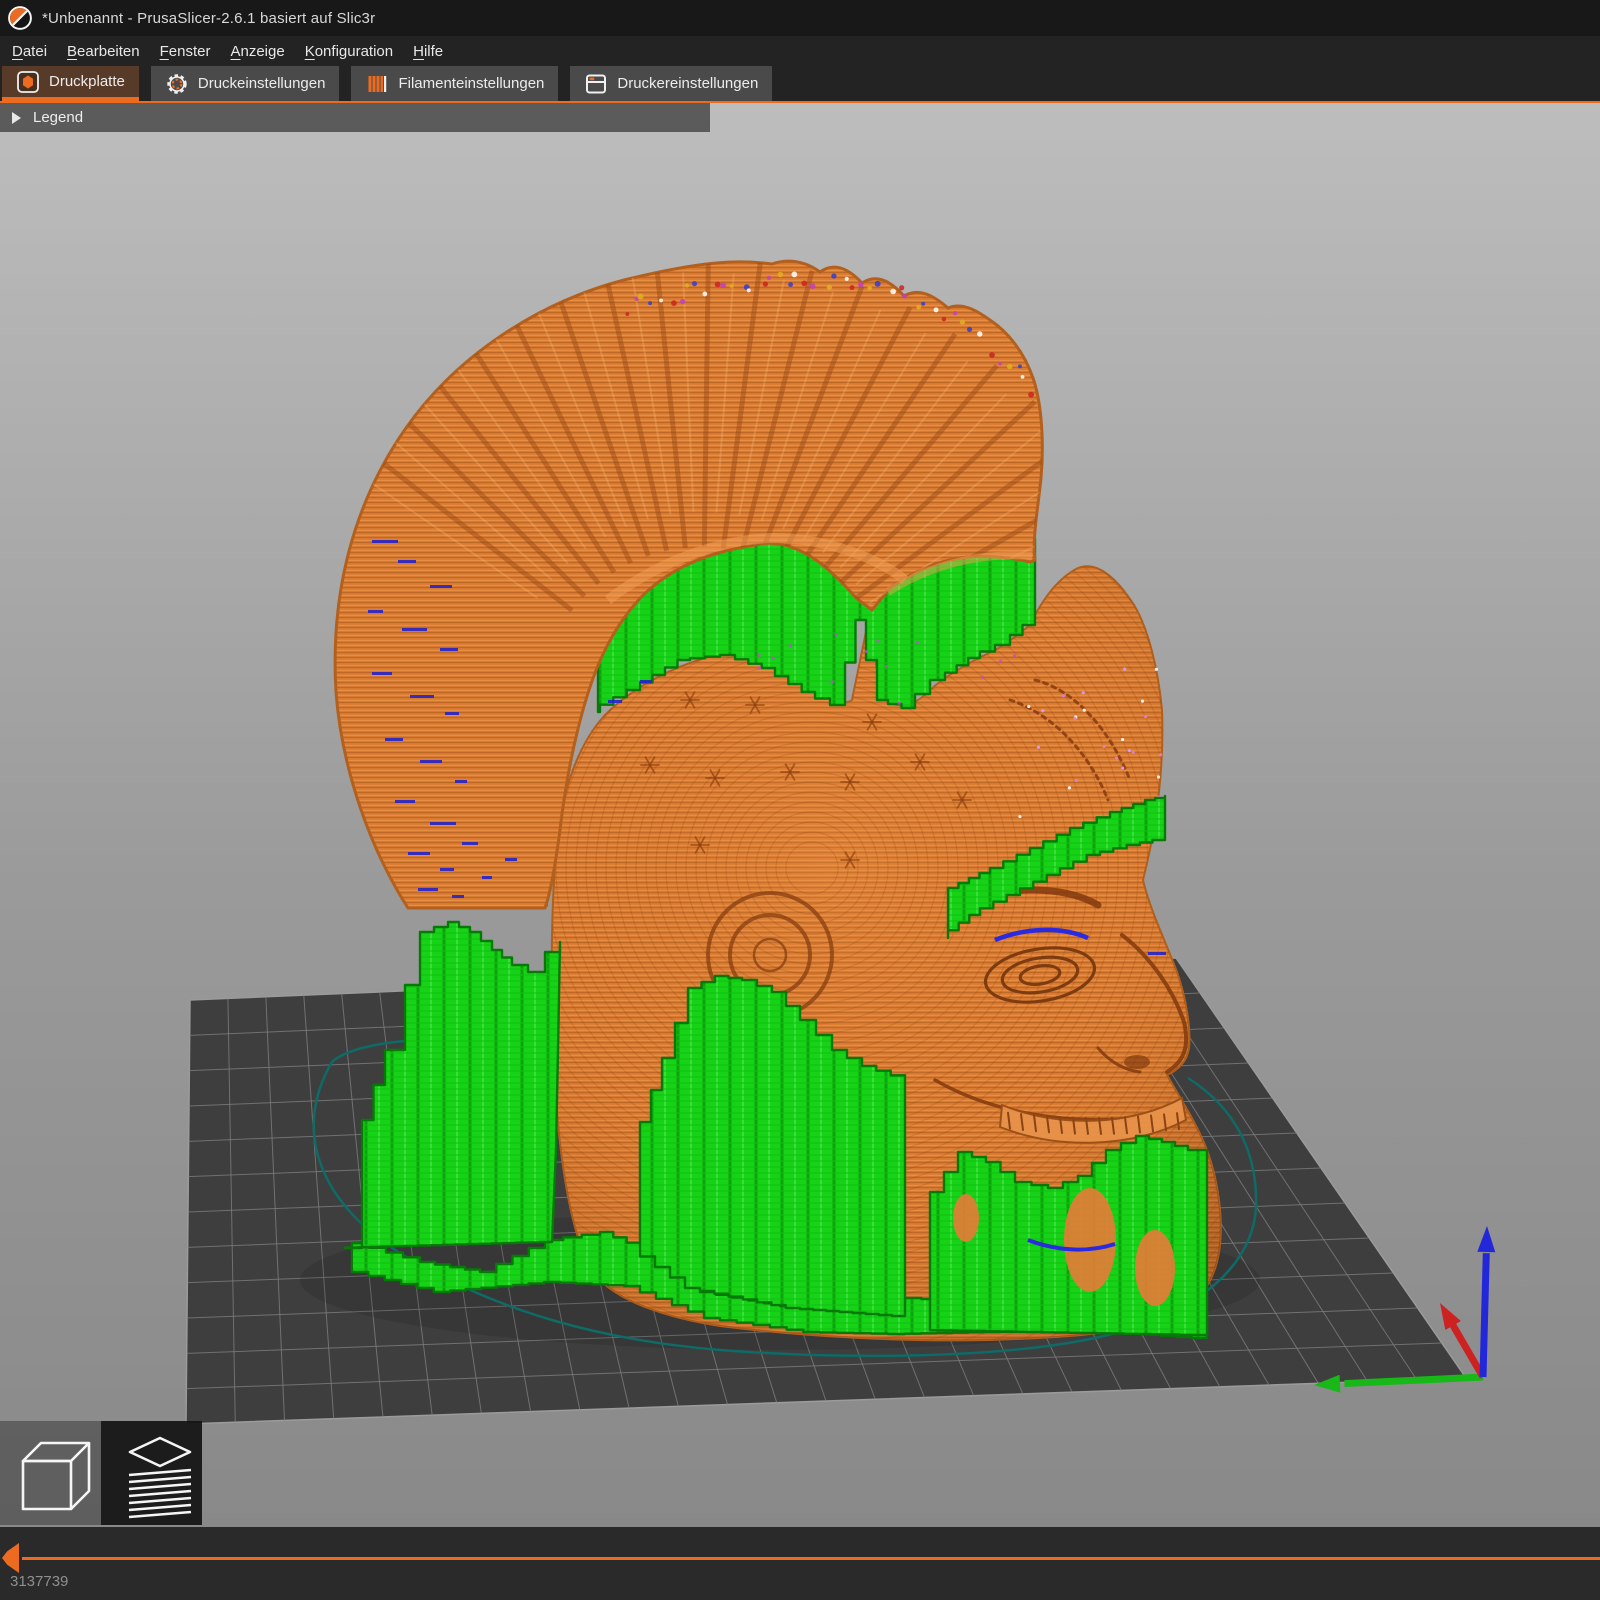 The width and height of the screenshot is (1600, 1600). I want to click on preview-view-button, so click(151, 1473).